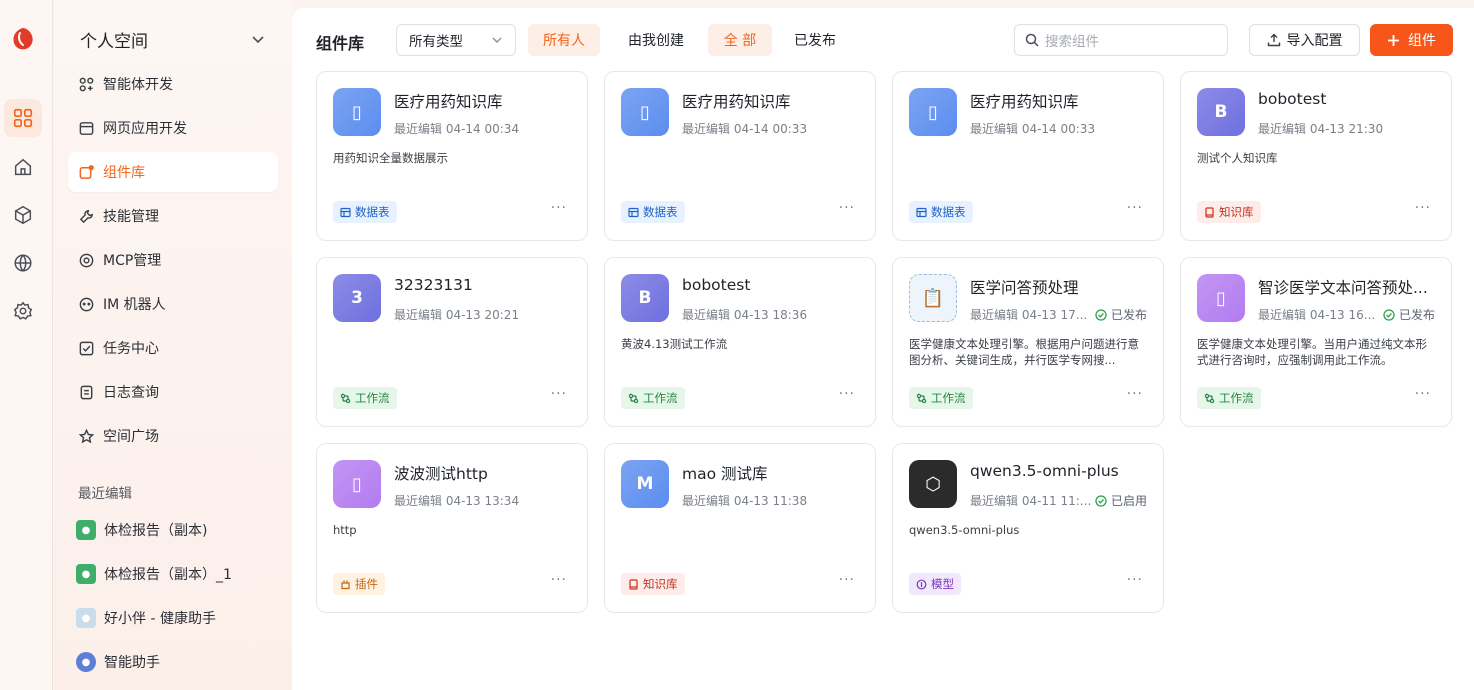  I want to click on sidebar-item-logs: 日志查询, so click(173, 392).